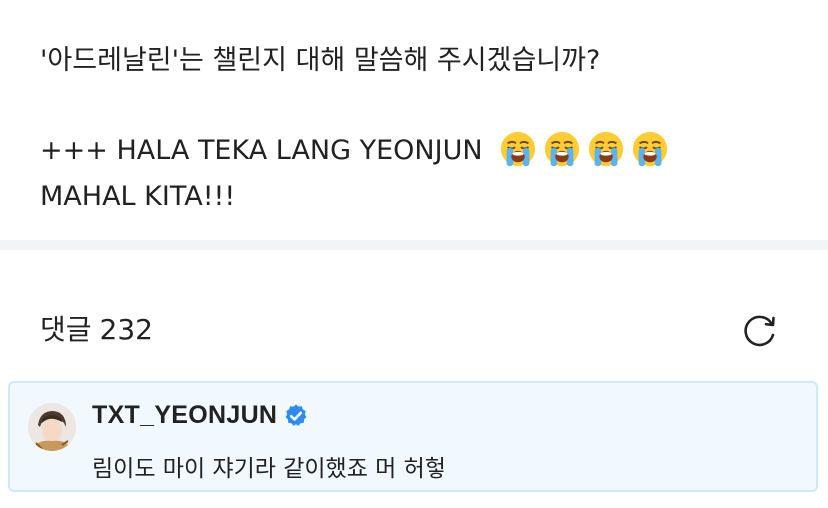 This screenshot has height=508, width=828. What do you see at coordinates (584, 149) in the screenshot?
I see `emoji-row` at bounding box center [584, 149].